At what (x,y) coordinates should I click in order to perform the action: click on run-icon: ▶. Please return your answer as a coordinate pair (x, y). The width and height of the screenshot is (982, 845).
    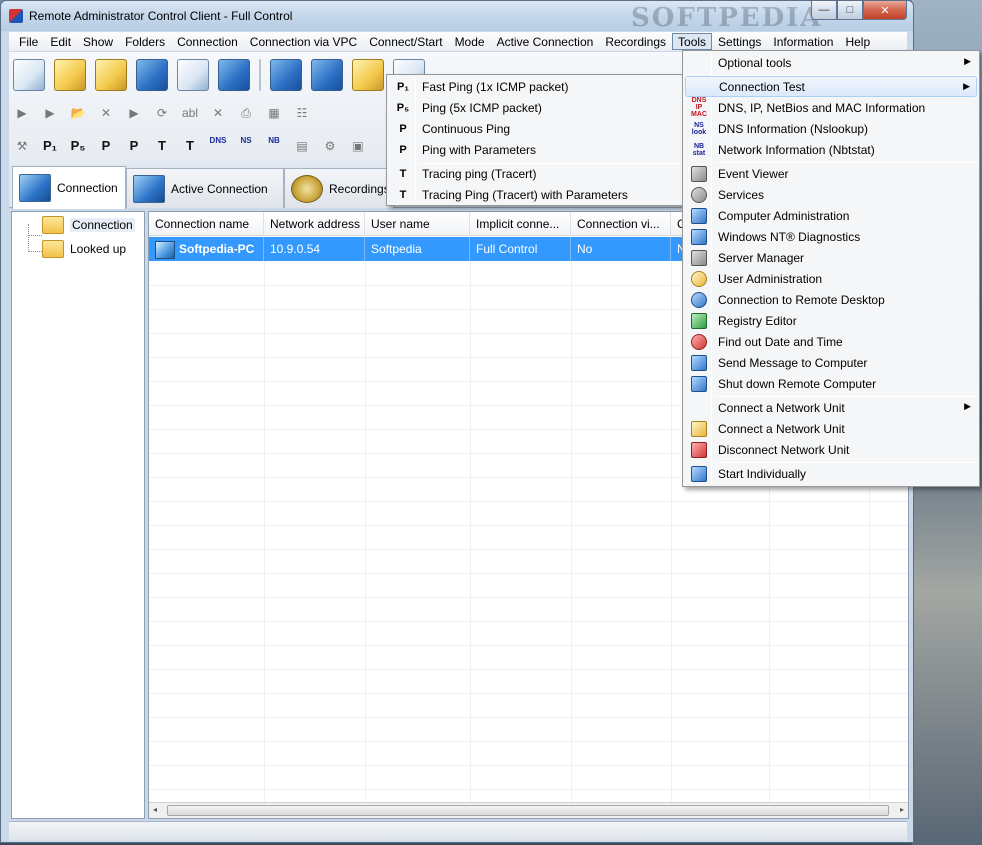
    Looking at the image, I should click on (134, 113).